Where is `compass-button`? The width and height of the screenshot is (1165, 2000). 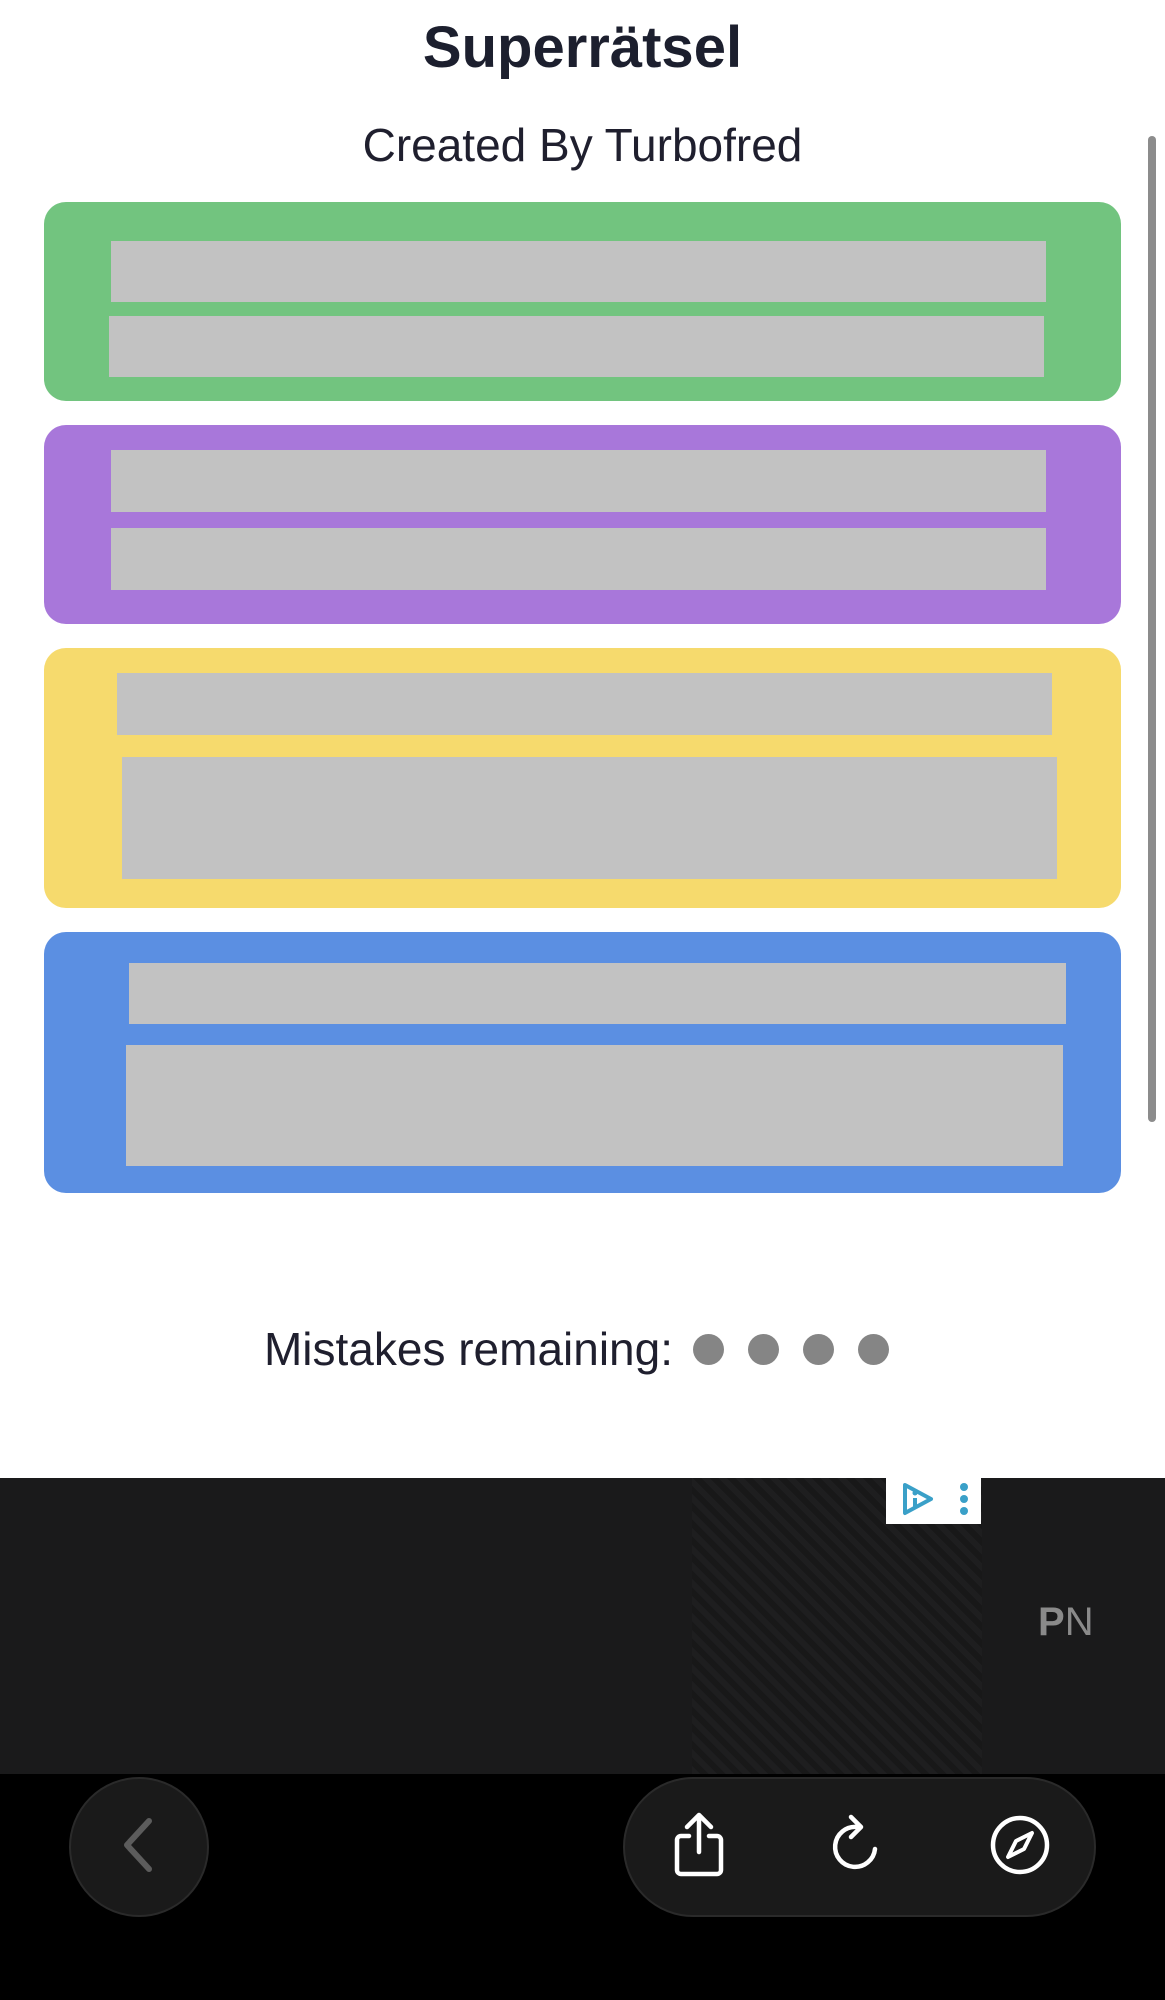 compass-button is located at coordinates (1020, 1847).